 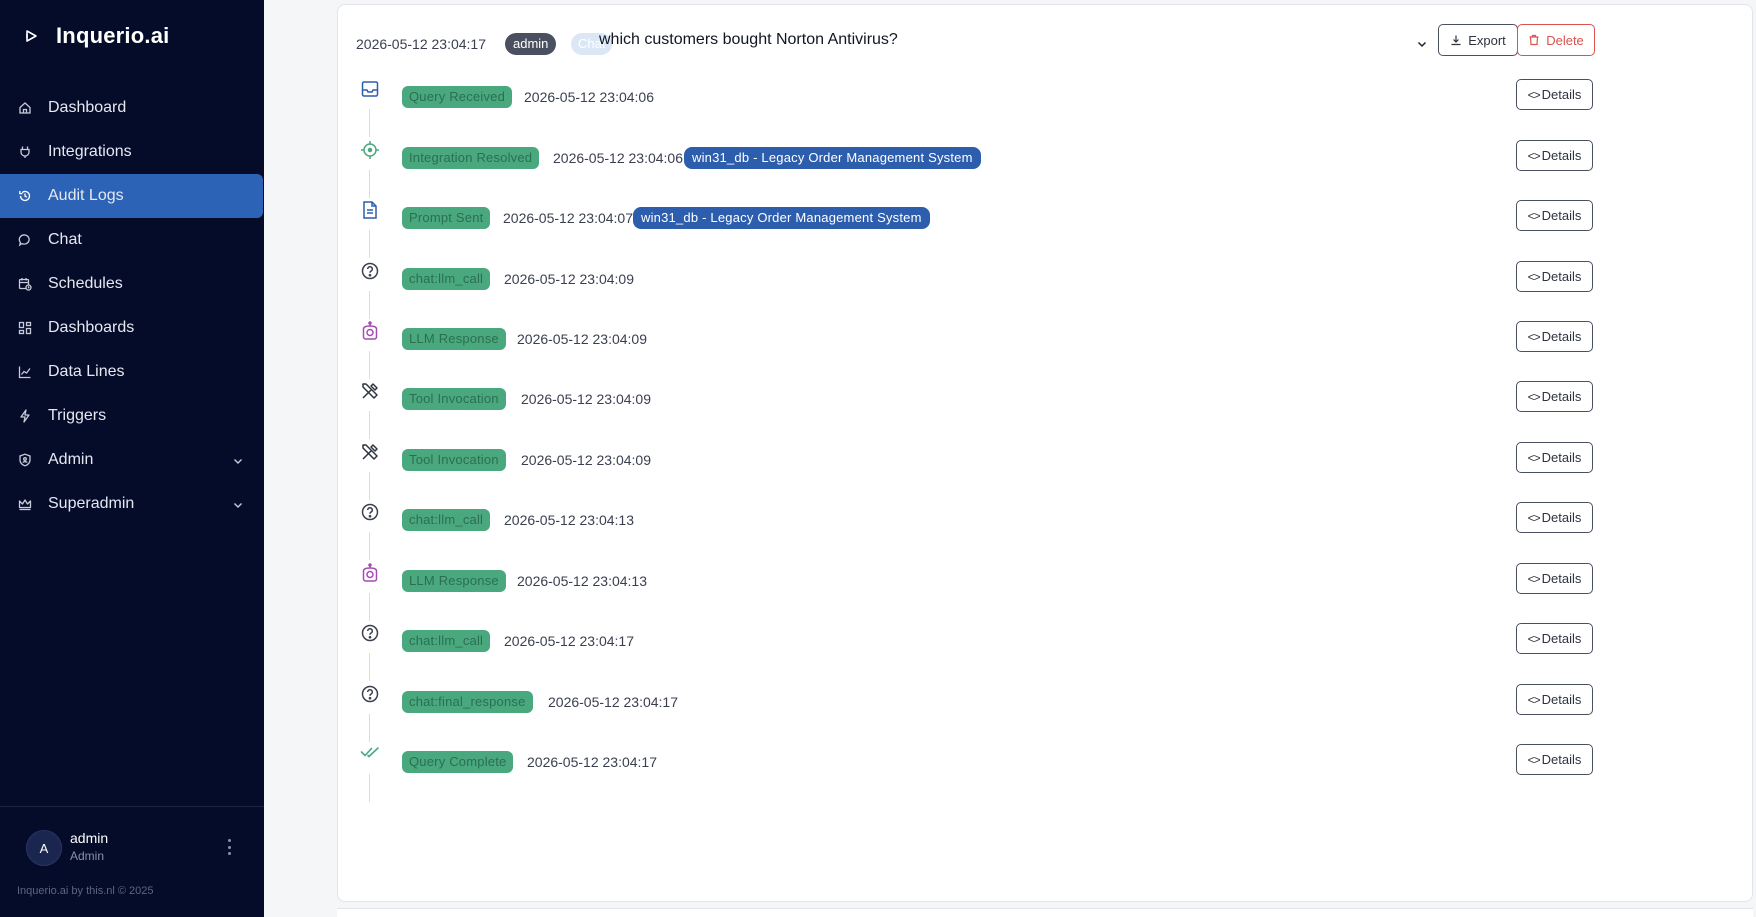 I want to click on avatar: A, so click(x=44, y=848).